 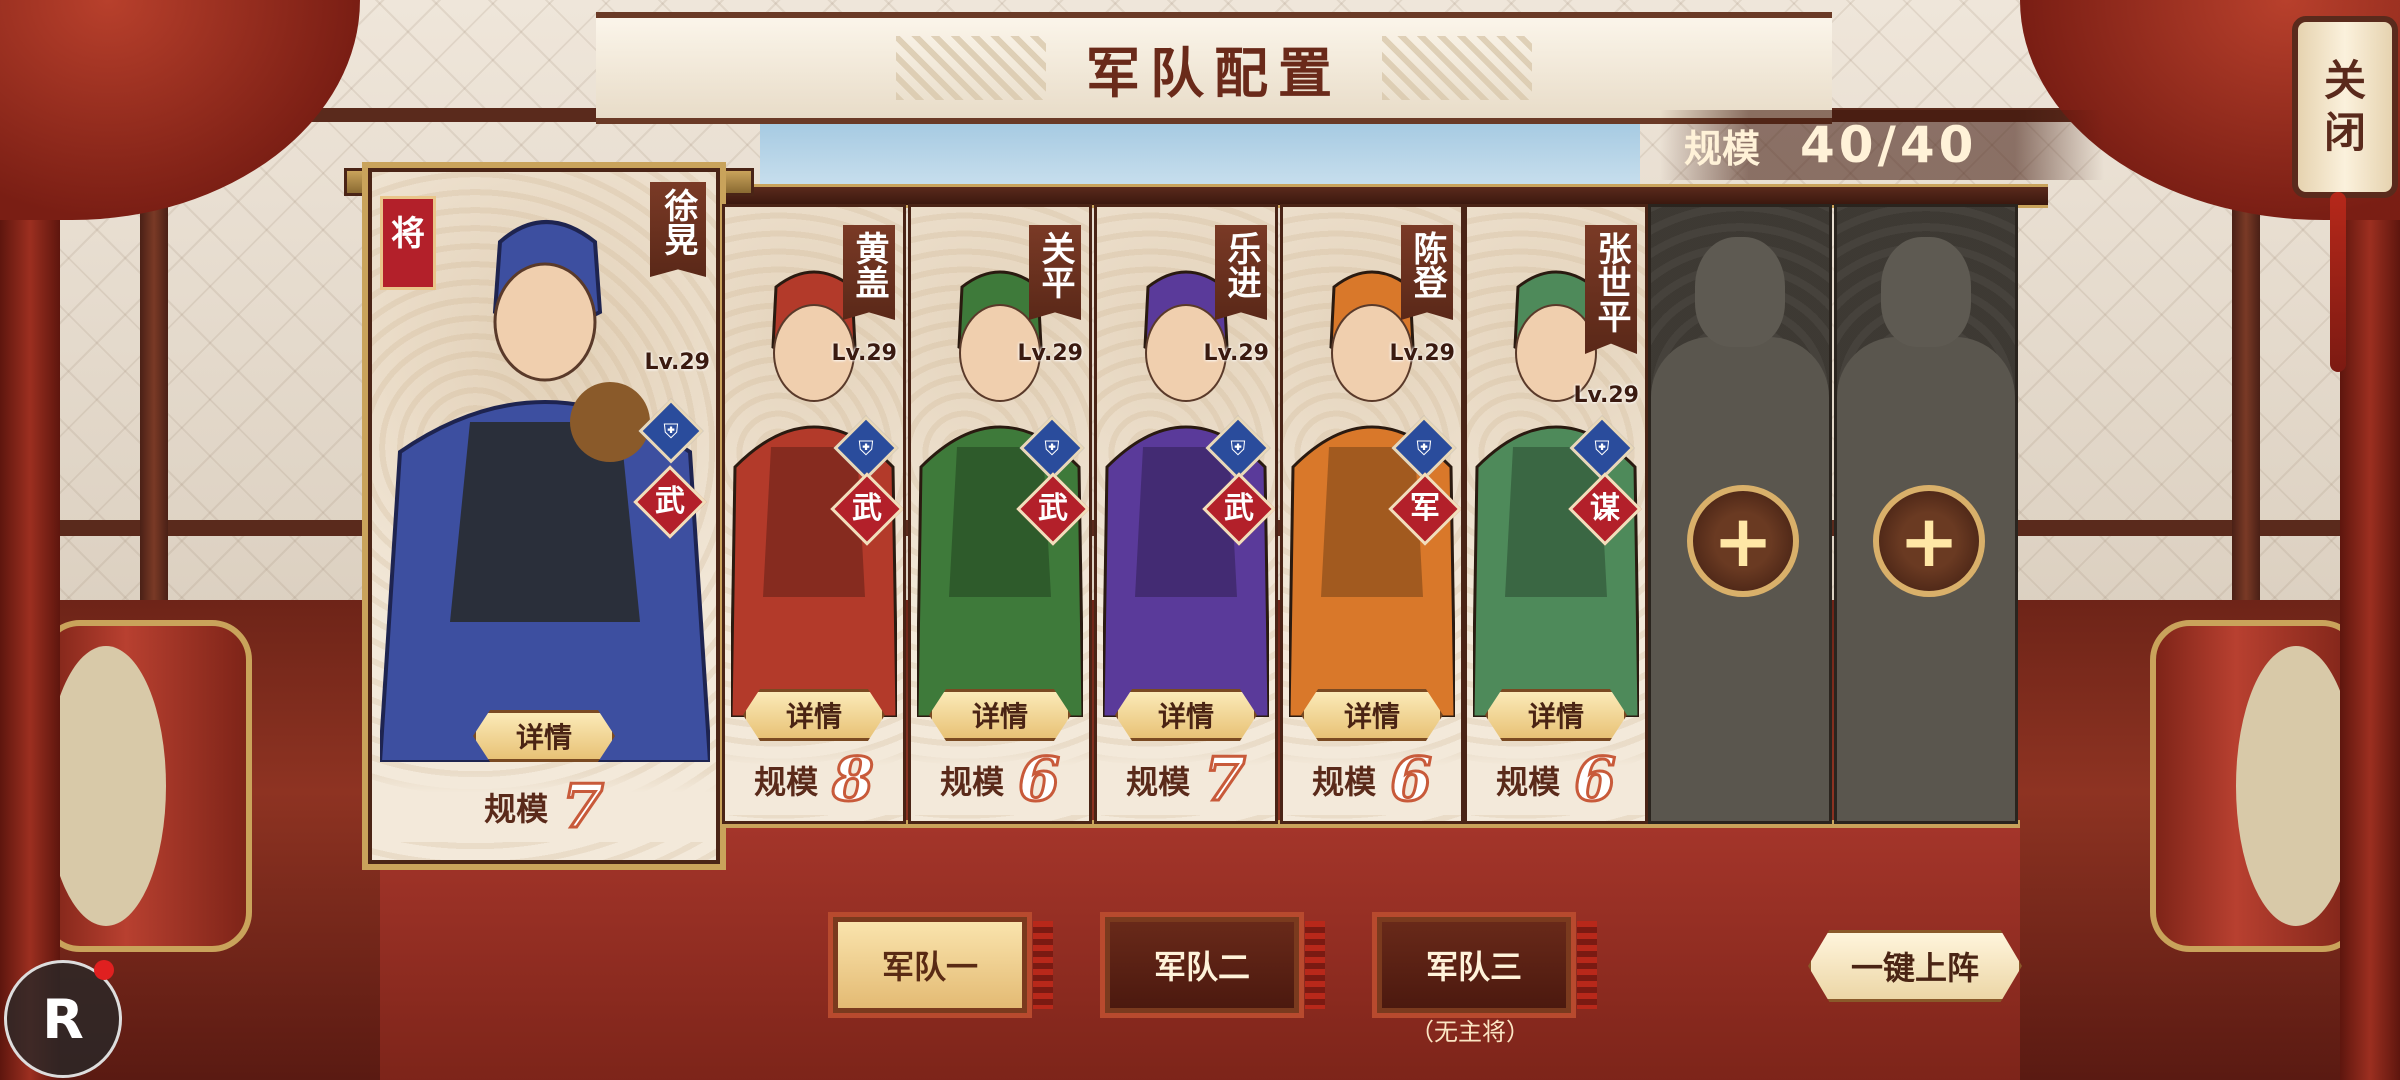 I want to click on team-tab-label: 军队三, so click(x=1473, y=967).